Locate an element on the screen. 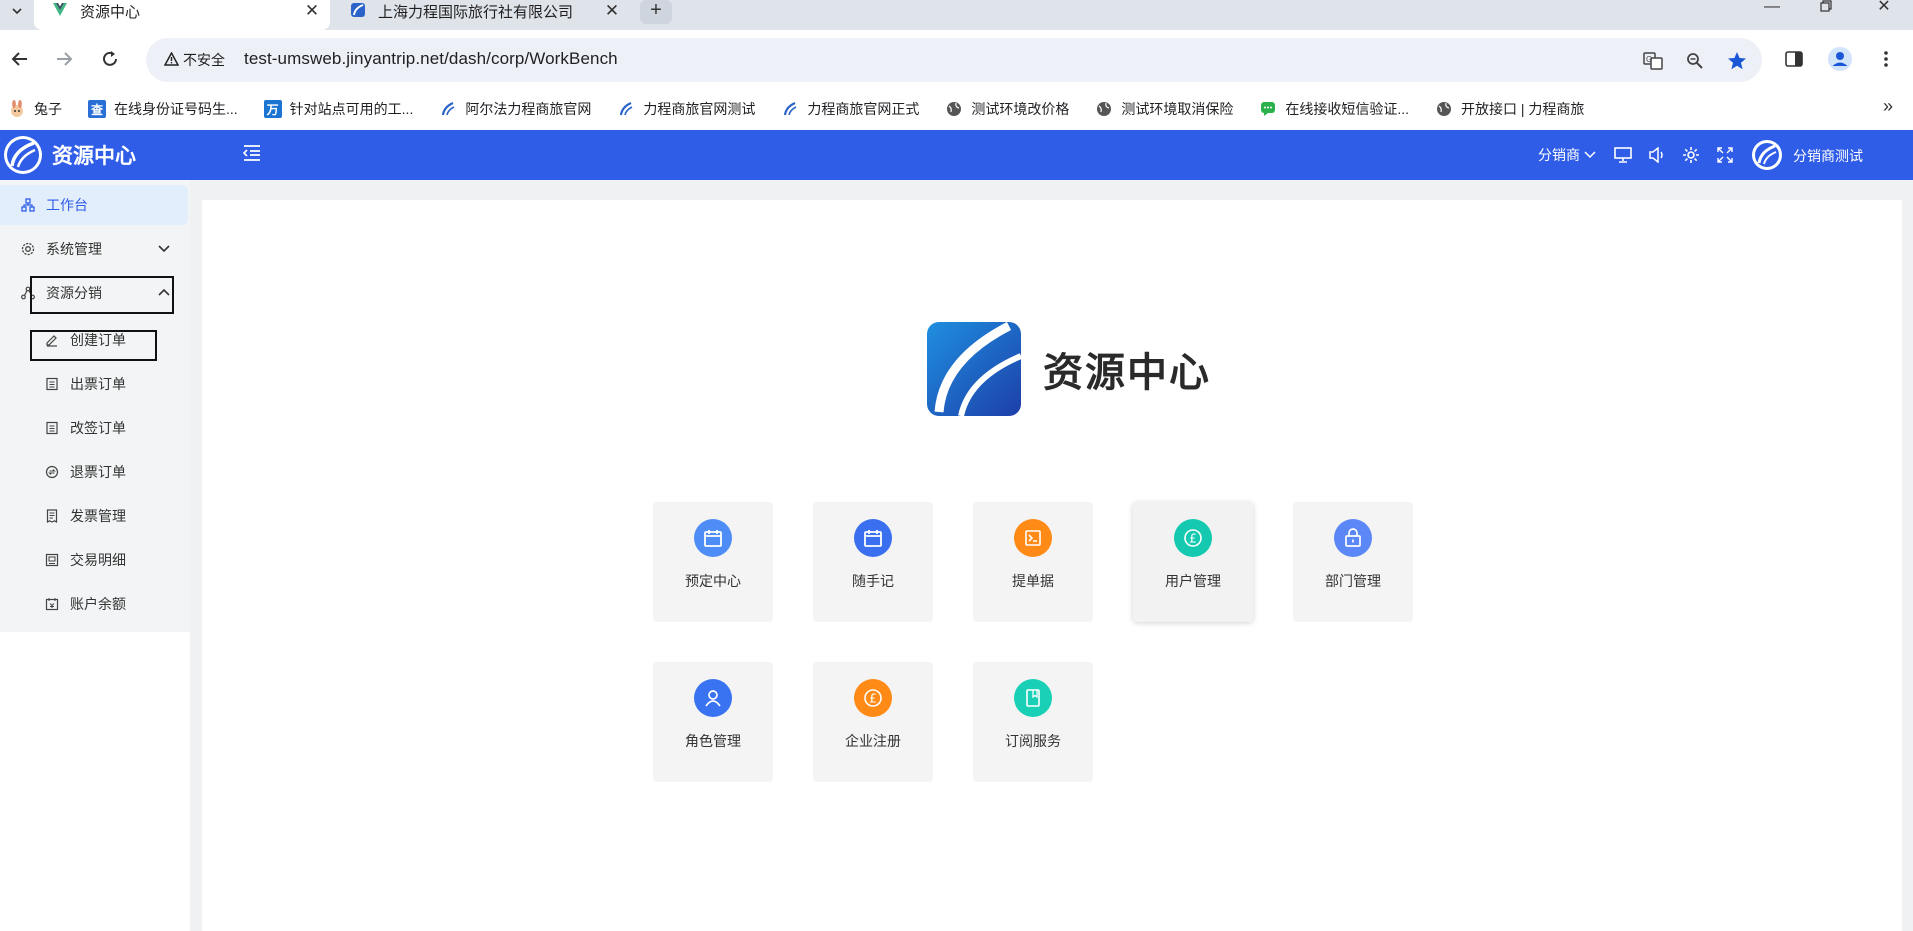 The height and width of the screenshot is (931, 1913). list-icon is located at coordinates (52, 428).